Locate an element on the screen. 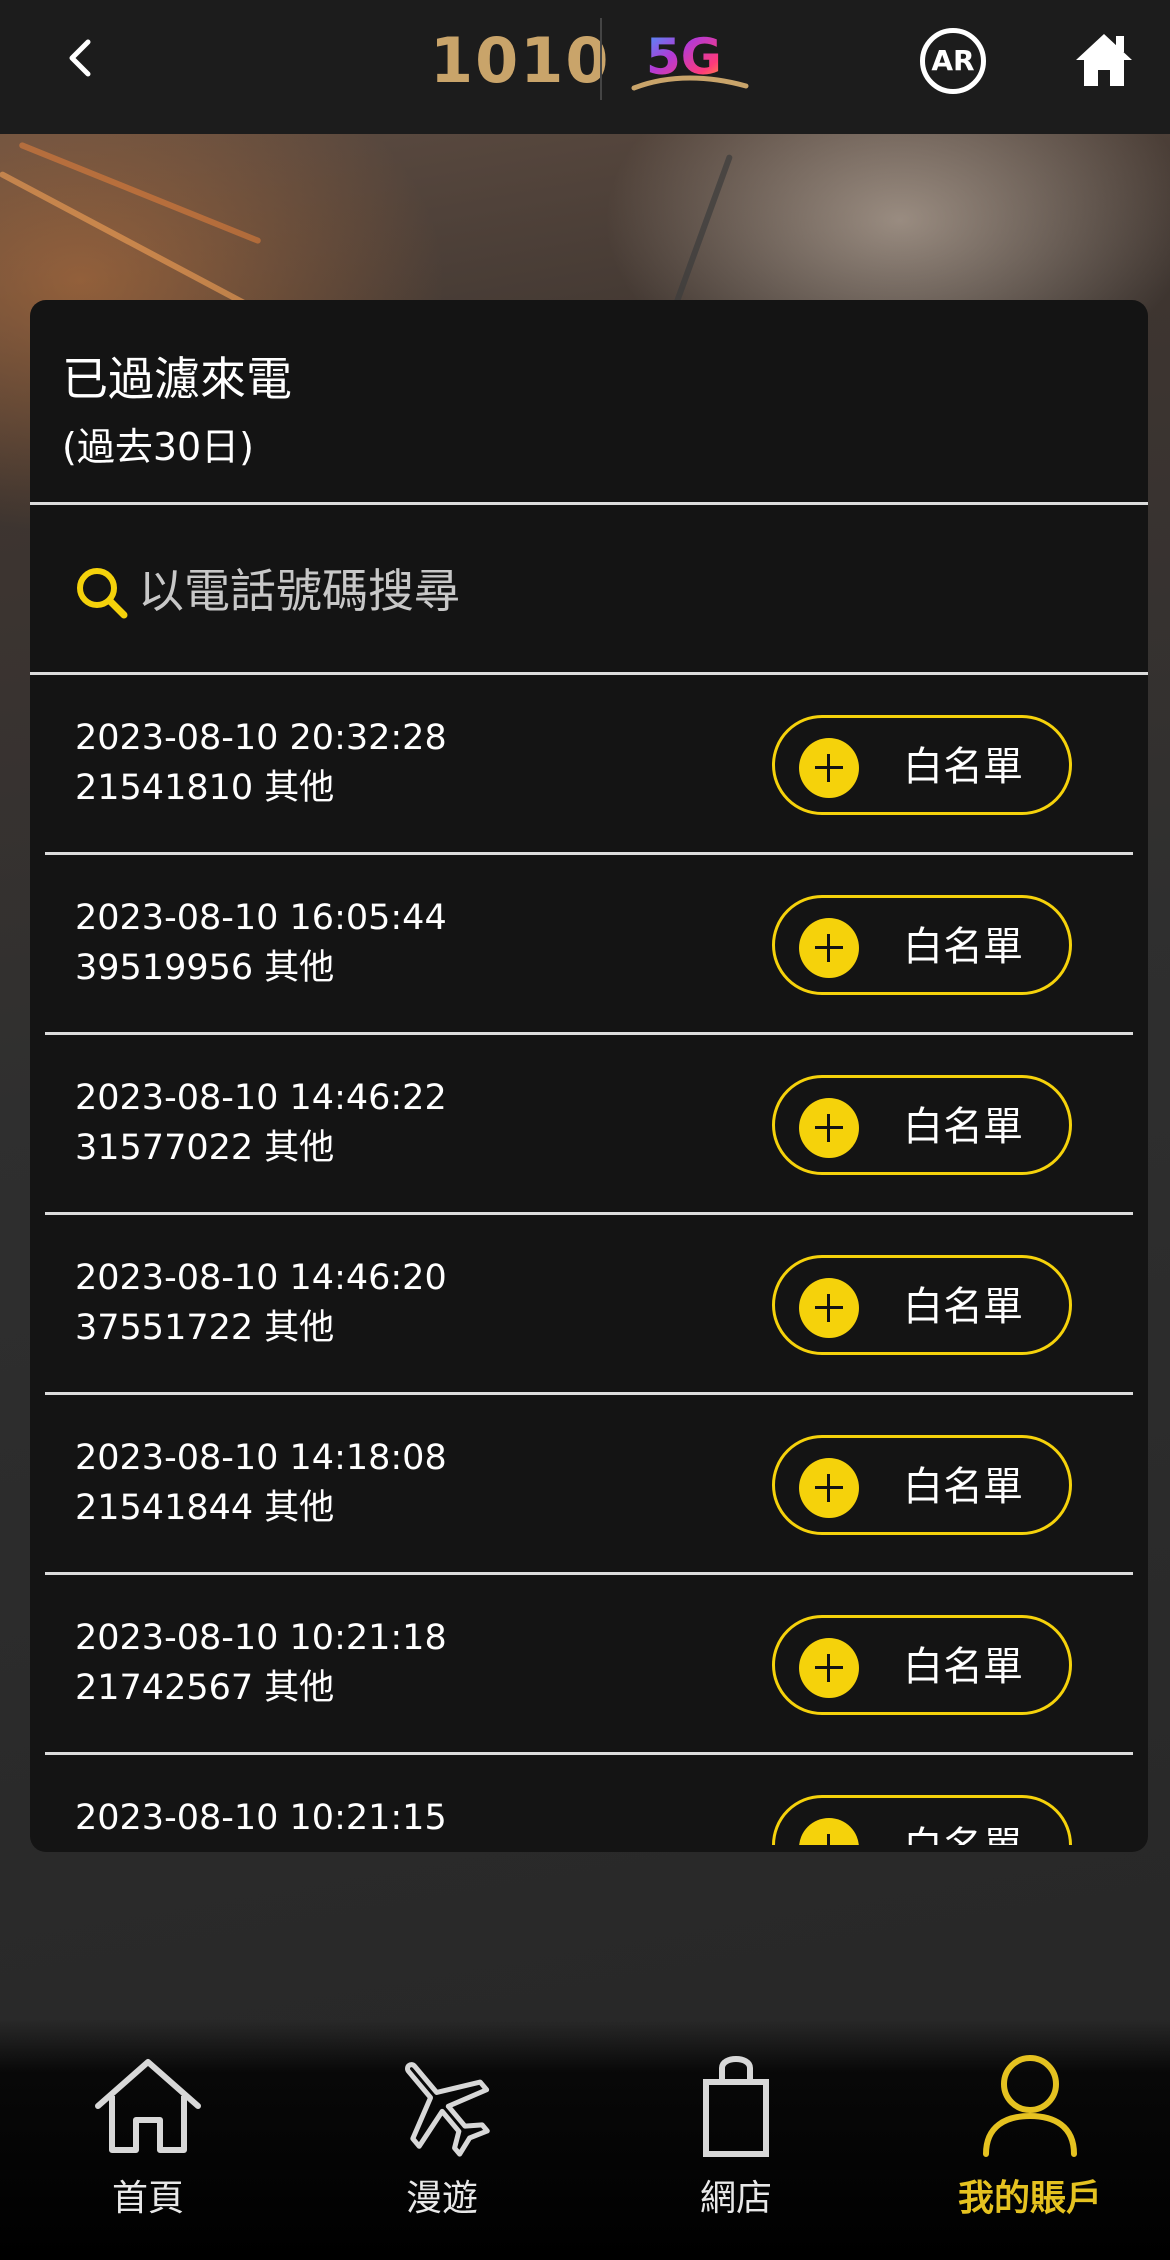  search-icon is located at coordinates (102, 593).